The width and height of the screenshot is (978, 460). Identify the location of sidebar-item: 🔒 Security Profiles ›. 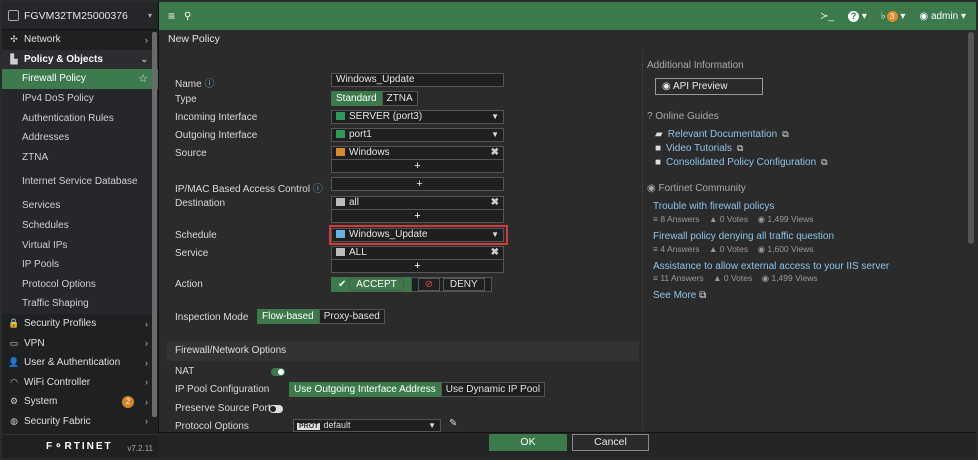
(80, 324).